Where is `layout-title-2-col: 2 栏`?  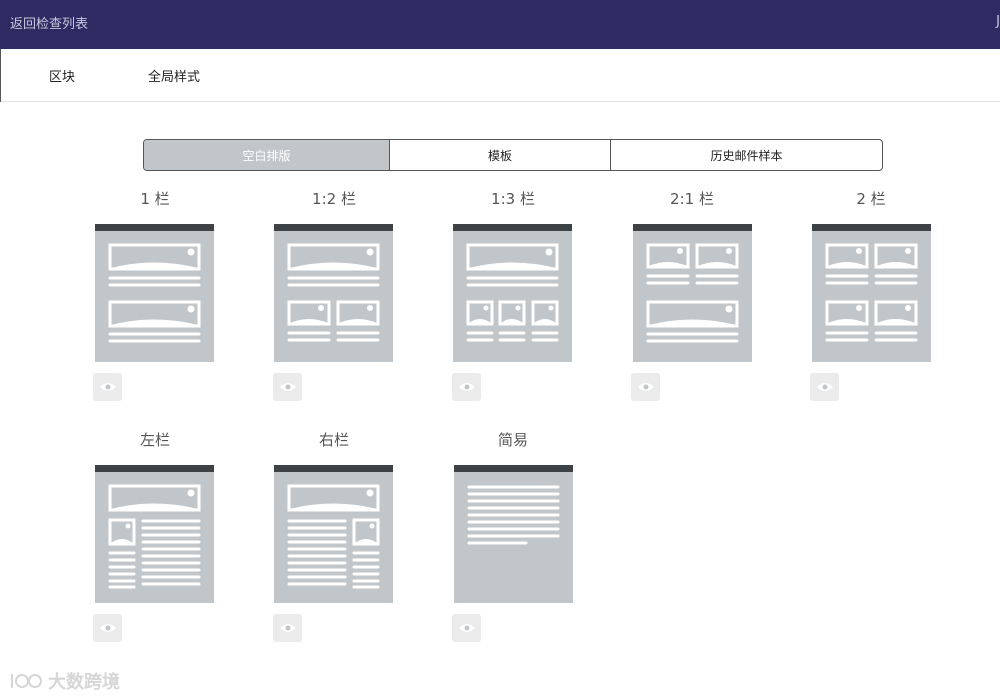
layout-title-2-col: 2 栏 is located at coordinates (871, 199).